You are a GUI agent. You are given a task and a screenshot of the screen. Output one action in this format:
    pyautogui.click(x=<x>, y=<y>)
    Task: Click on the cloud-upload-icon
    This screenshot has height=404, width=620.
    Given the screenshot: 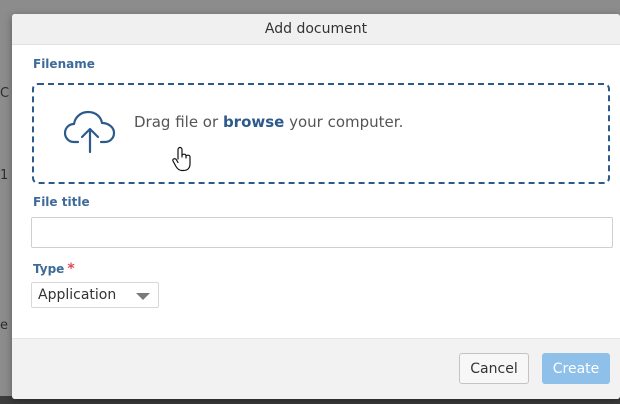 What is the action you would take?
    pyautogui.click(x=90, y=132)
    